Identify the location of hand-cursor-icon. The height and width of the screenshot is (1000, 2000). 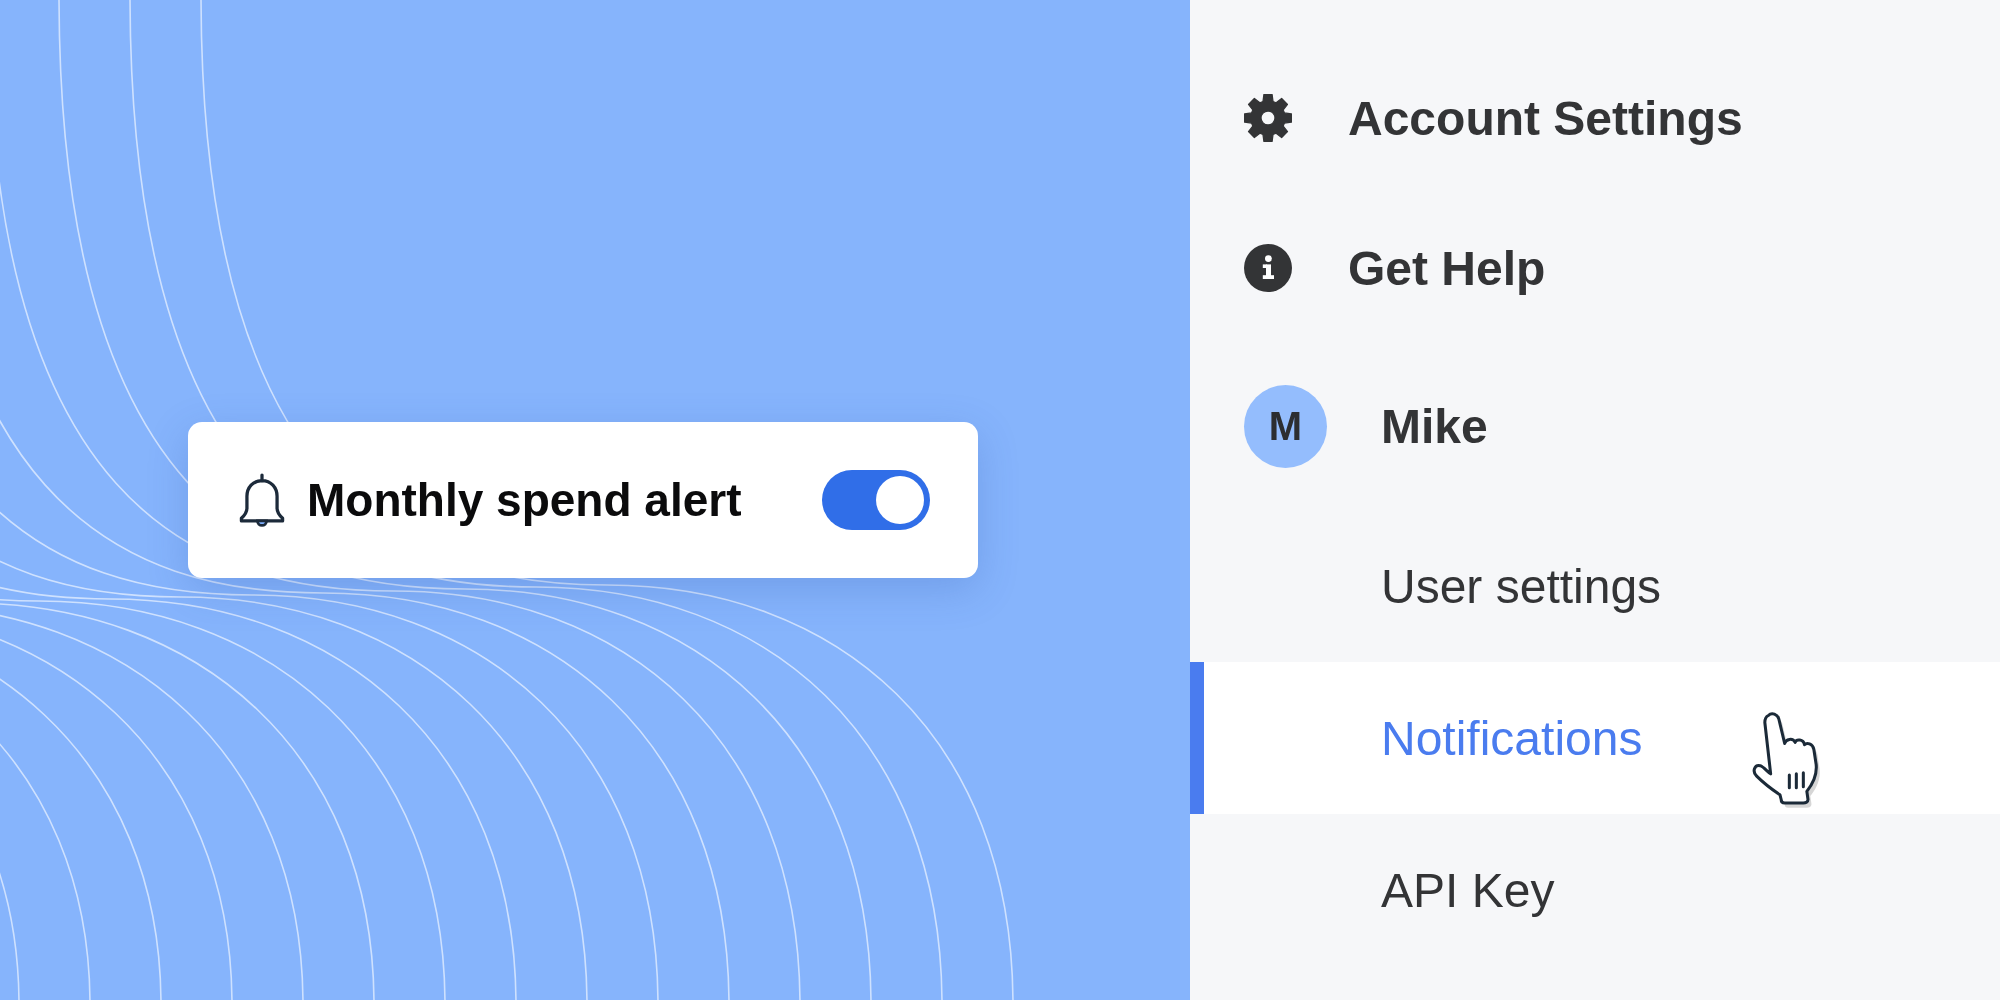
(1787, 761).